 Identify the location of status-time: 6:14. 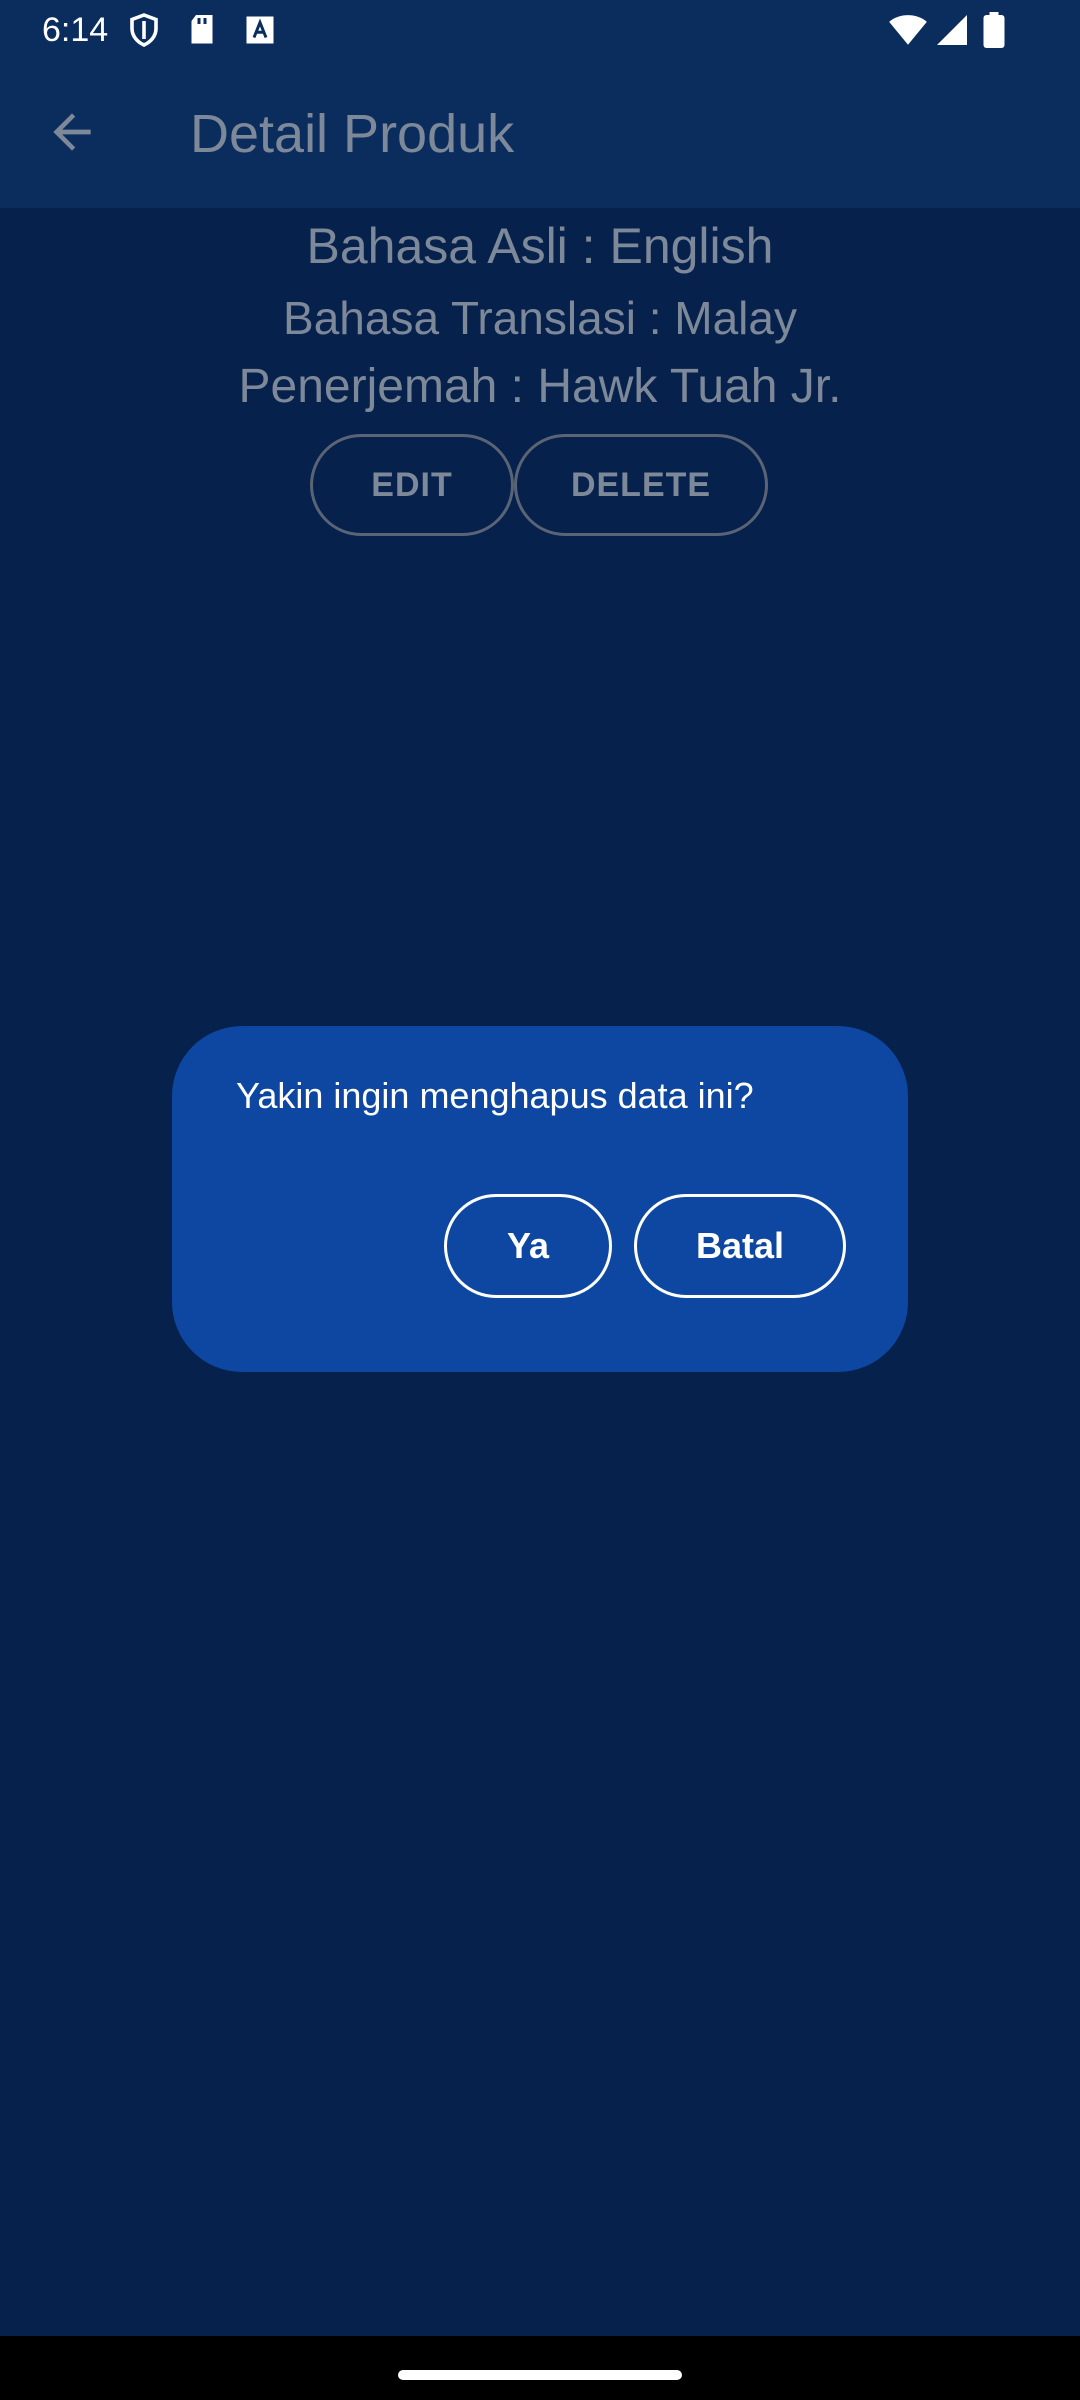
(75, 30).